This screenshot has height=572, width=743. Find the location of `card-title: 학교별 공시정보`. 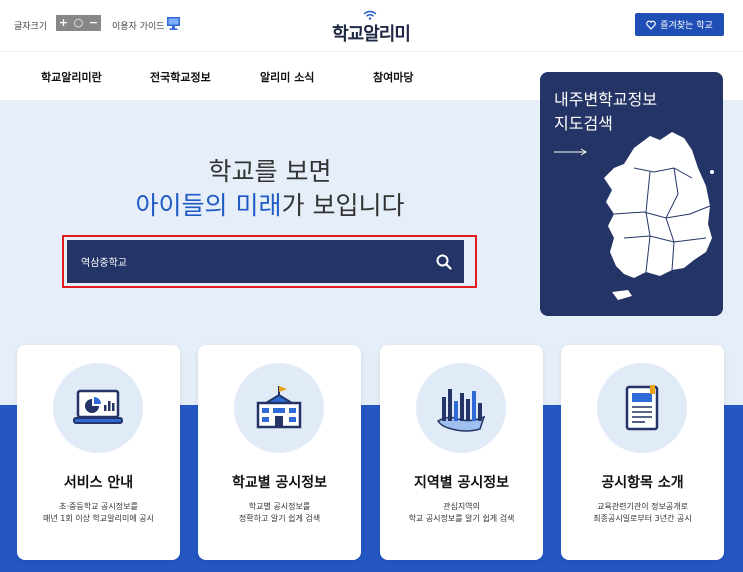

card-title: 학교별 공시정보 is located at coordinates (279, 483).